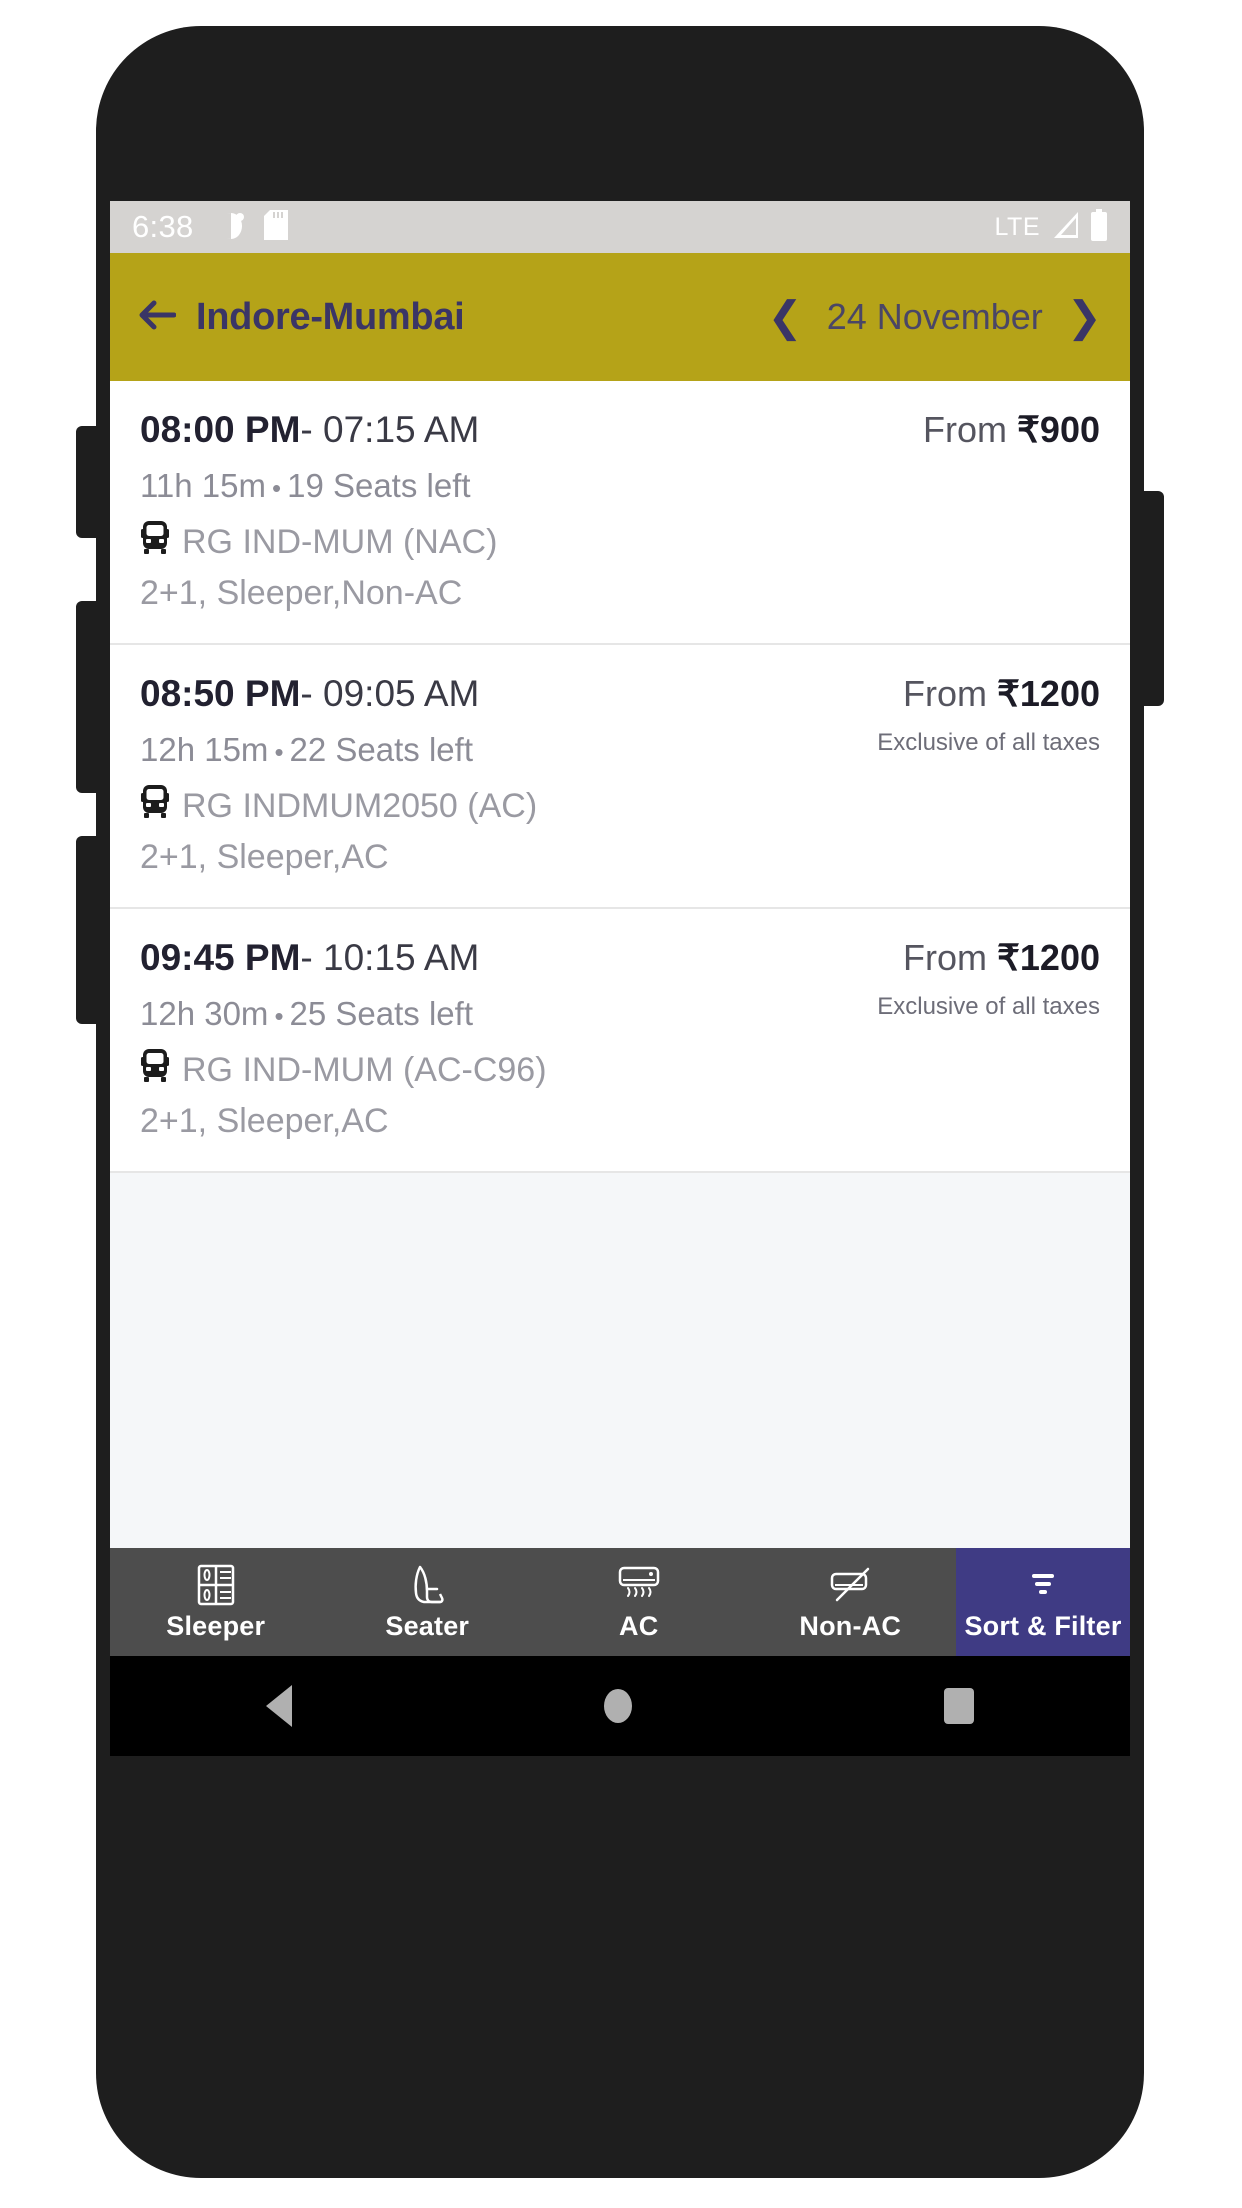  I want to click on arrival-time: 10:15 AM, so click(401, 957).